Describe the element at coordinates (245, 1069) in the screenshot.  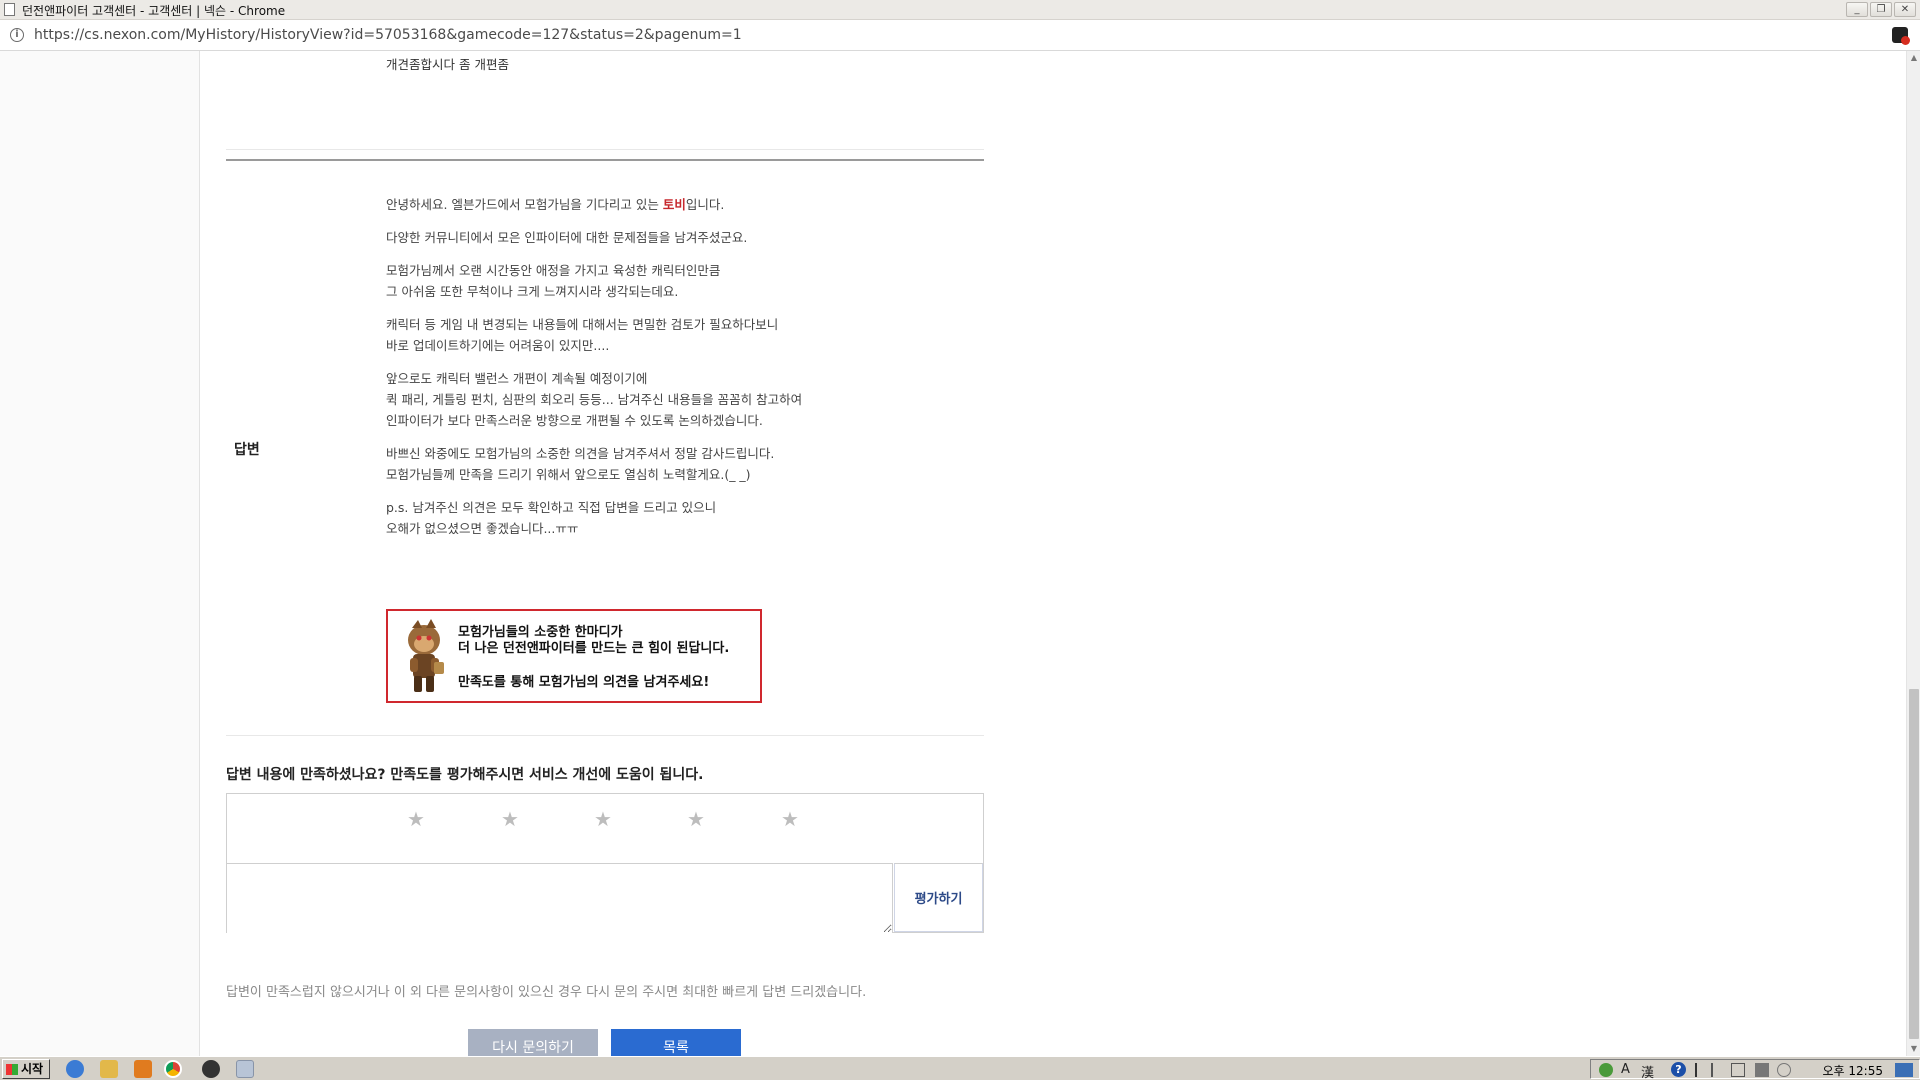
I see `app-icon` at that location.